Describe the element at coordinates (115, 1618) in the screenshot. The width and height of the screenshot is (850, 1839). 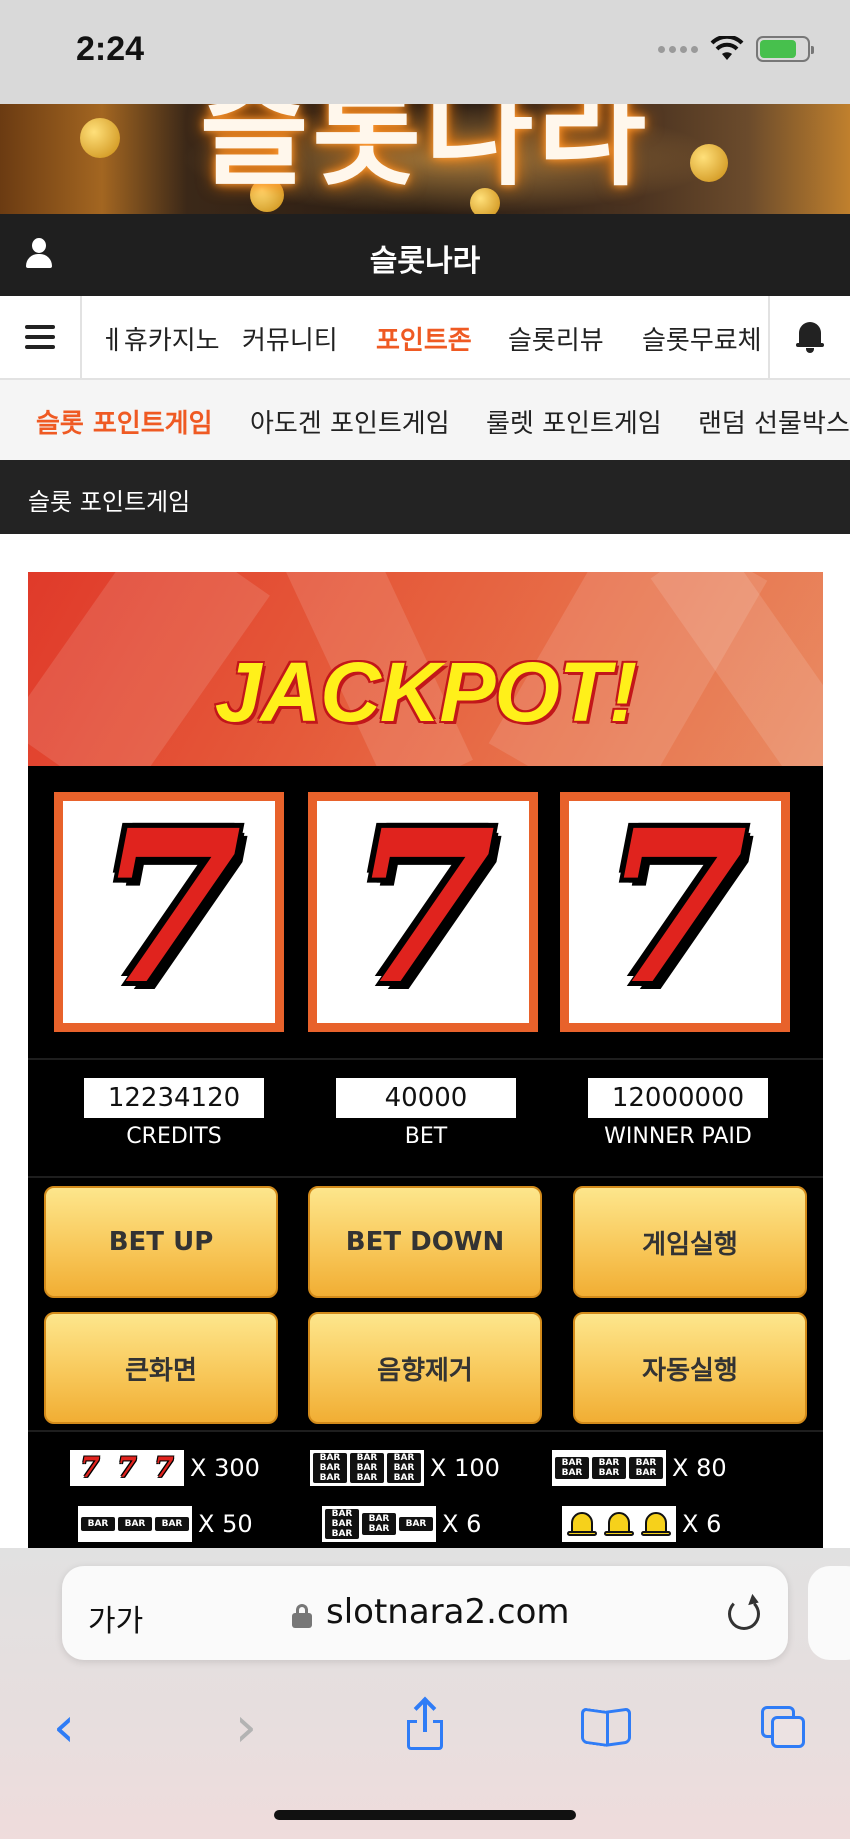
I see `text-size-button: 가가` at that location.